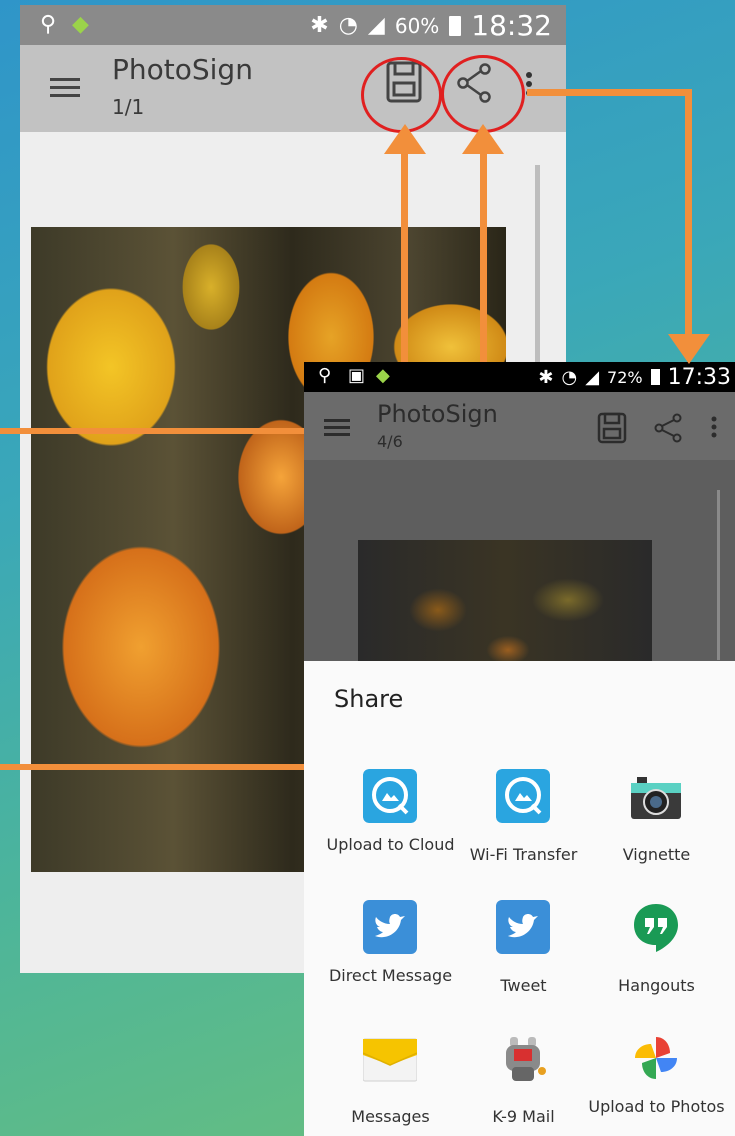 This screenshot has height=1136, width=735. I want to click on save-arrow-head, so click(405, 139).